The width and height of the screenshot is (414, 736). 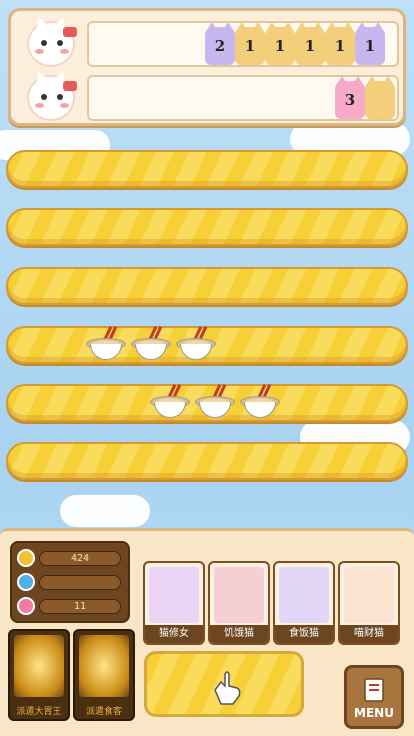 What do you see at coordinates (374, 690) in the screenshot?
I see `menu-book-icon` at bounding box center [374, 690].